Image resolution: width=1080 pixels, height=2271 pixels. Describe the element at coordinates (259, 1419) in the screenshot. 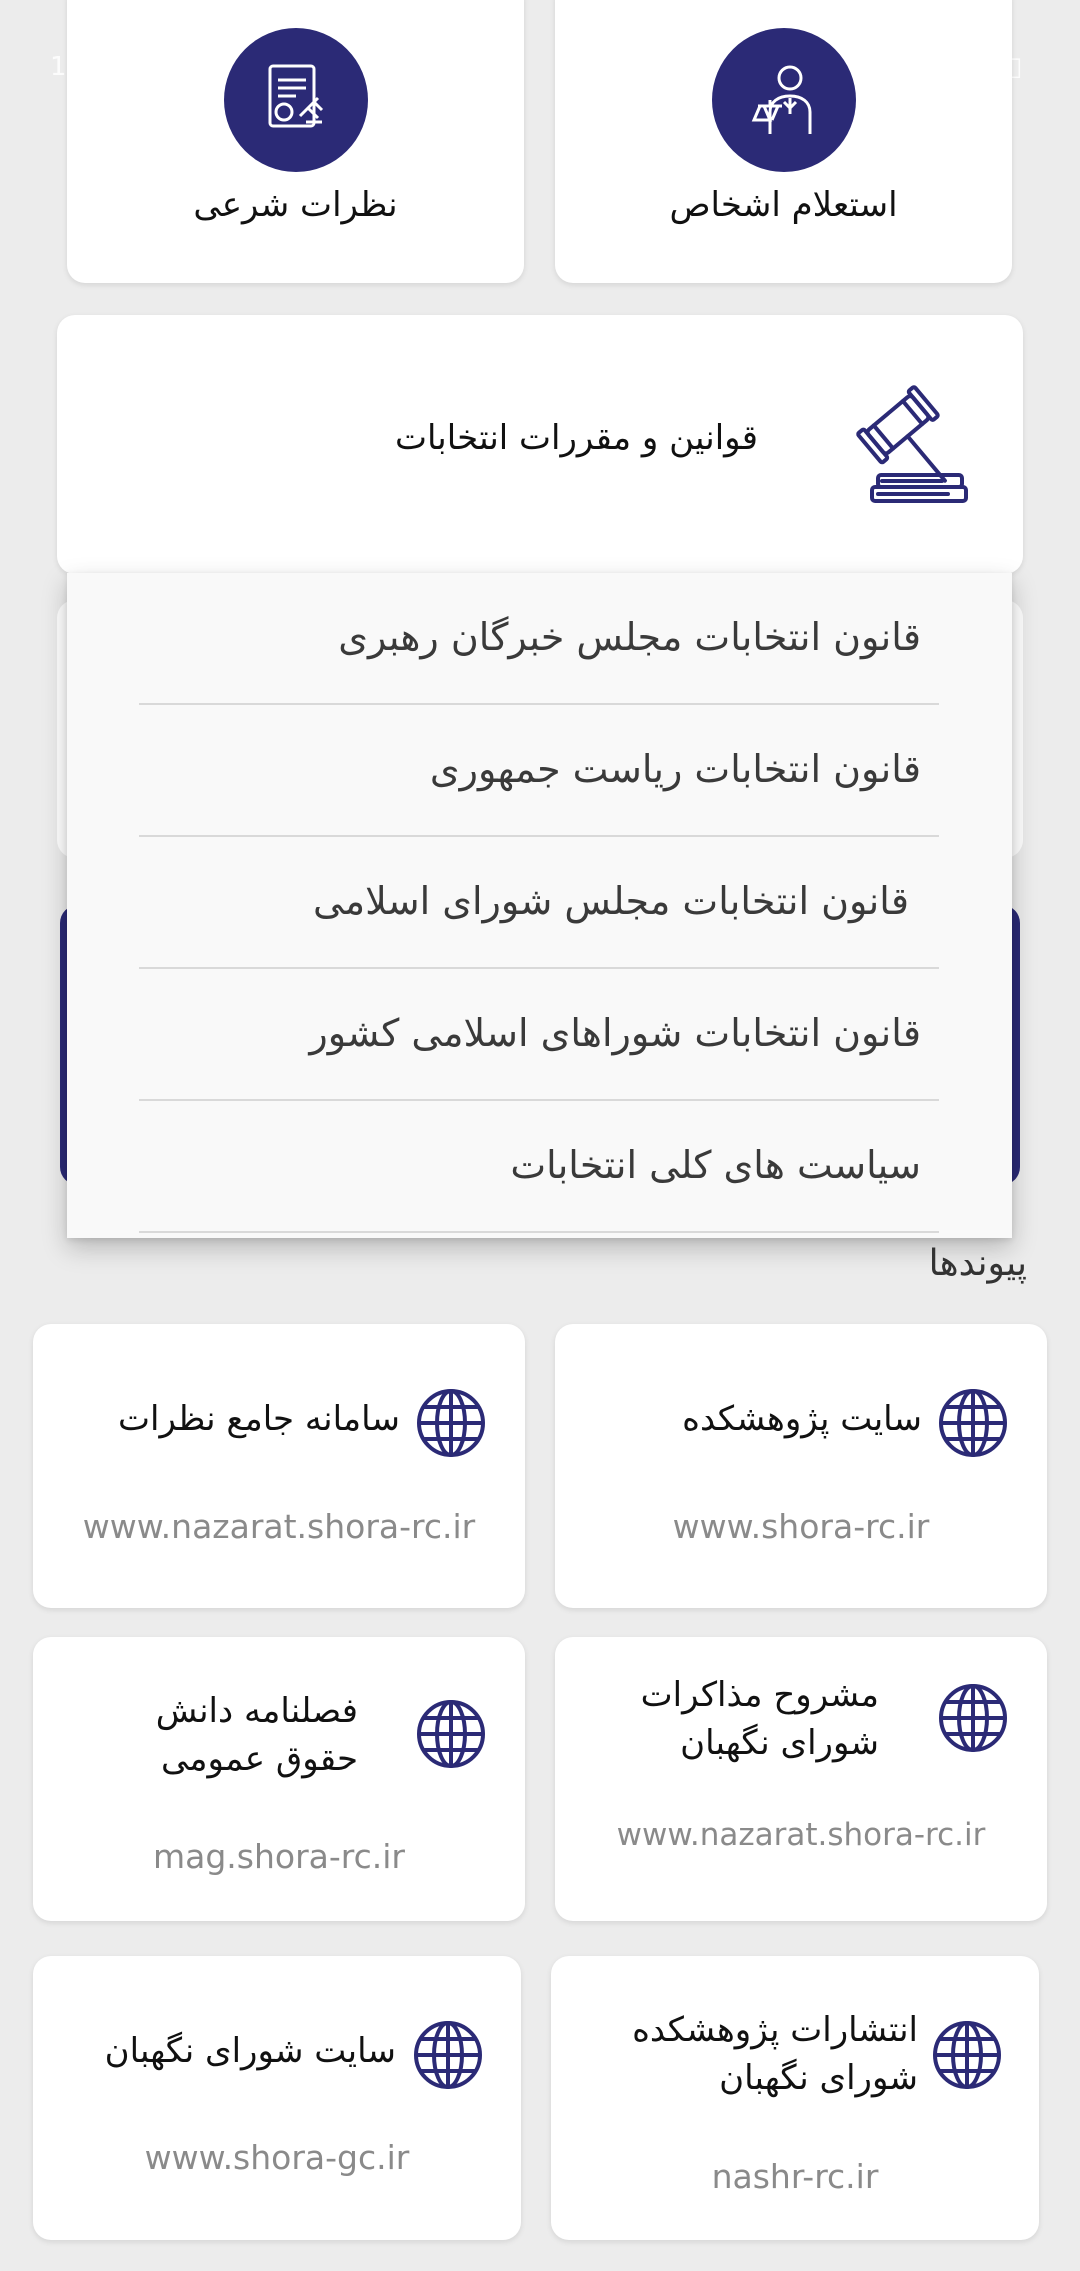

I see `link-title: سامانه جامع نظرات` at that location.